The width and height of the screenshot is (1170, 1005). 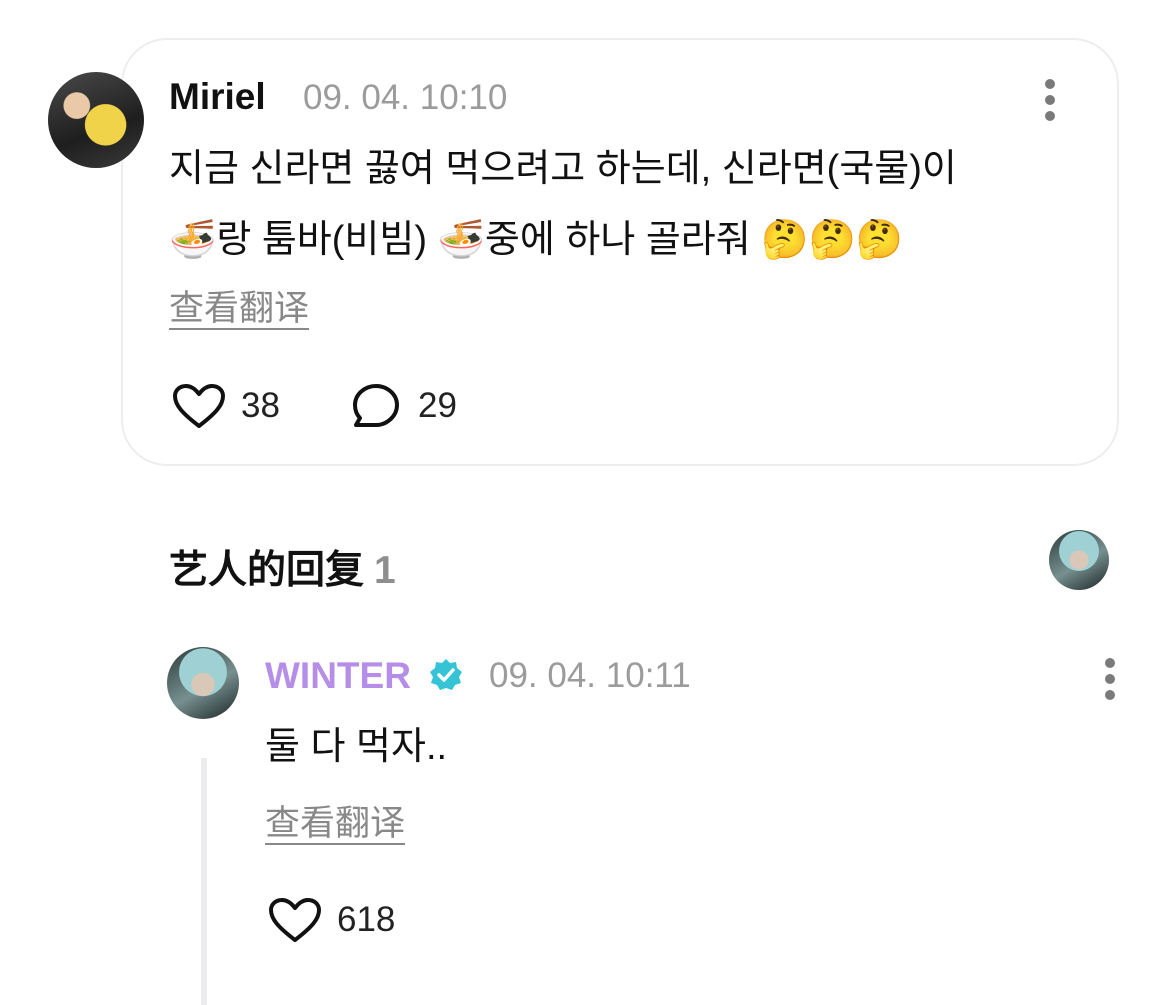 I want to click on comment-line-2: 🍜랑 툼바(비빔) 🍜중에 하나 골라줘 🤔🤔🤔, so click(x=536, y=239).